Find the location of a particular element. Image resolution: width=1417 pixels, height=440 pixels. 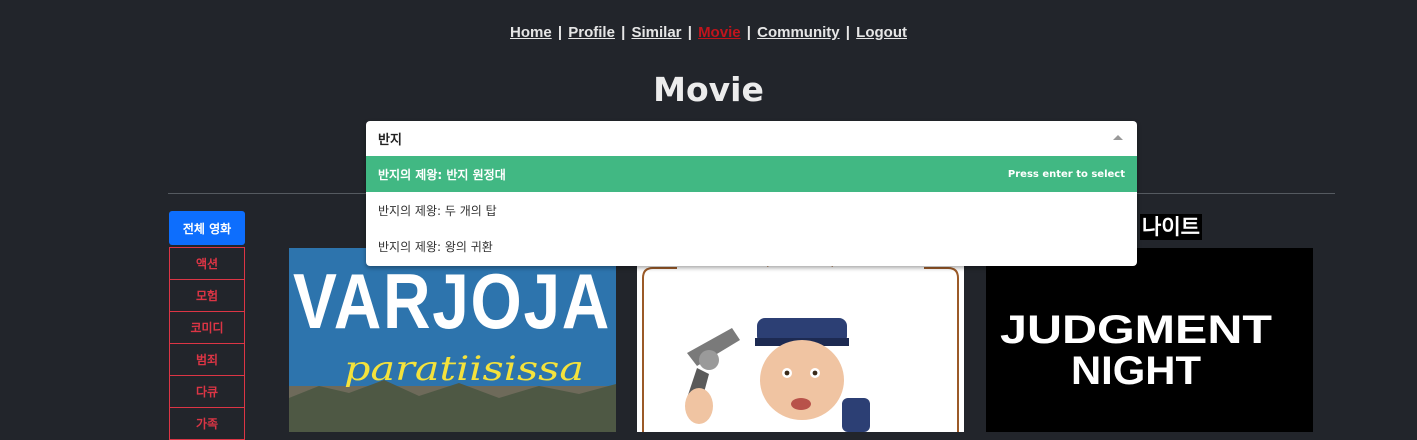

nav-link-logout: Logout is located at coordinates (881, 32).